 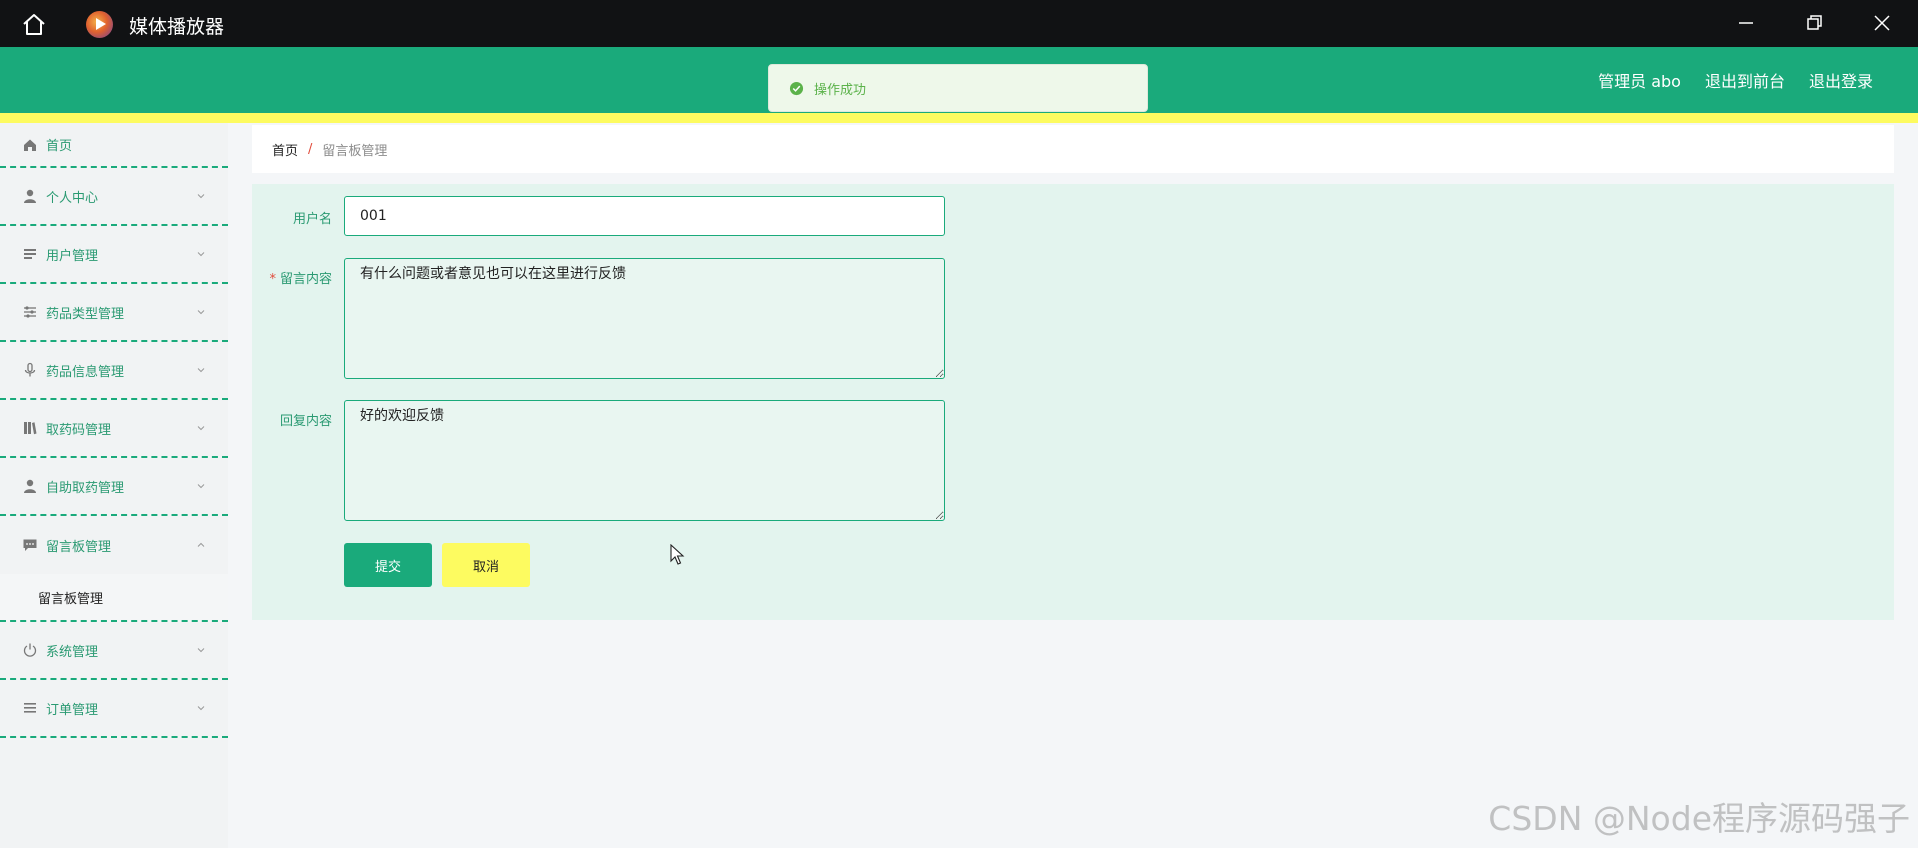 I want to click on sidebar-item-label: 留言板管理, so click(x=79, y=547).